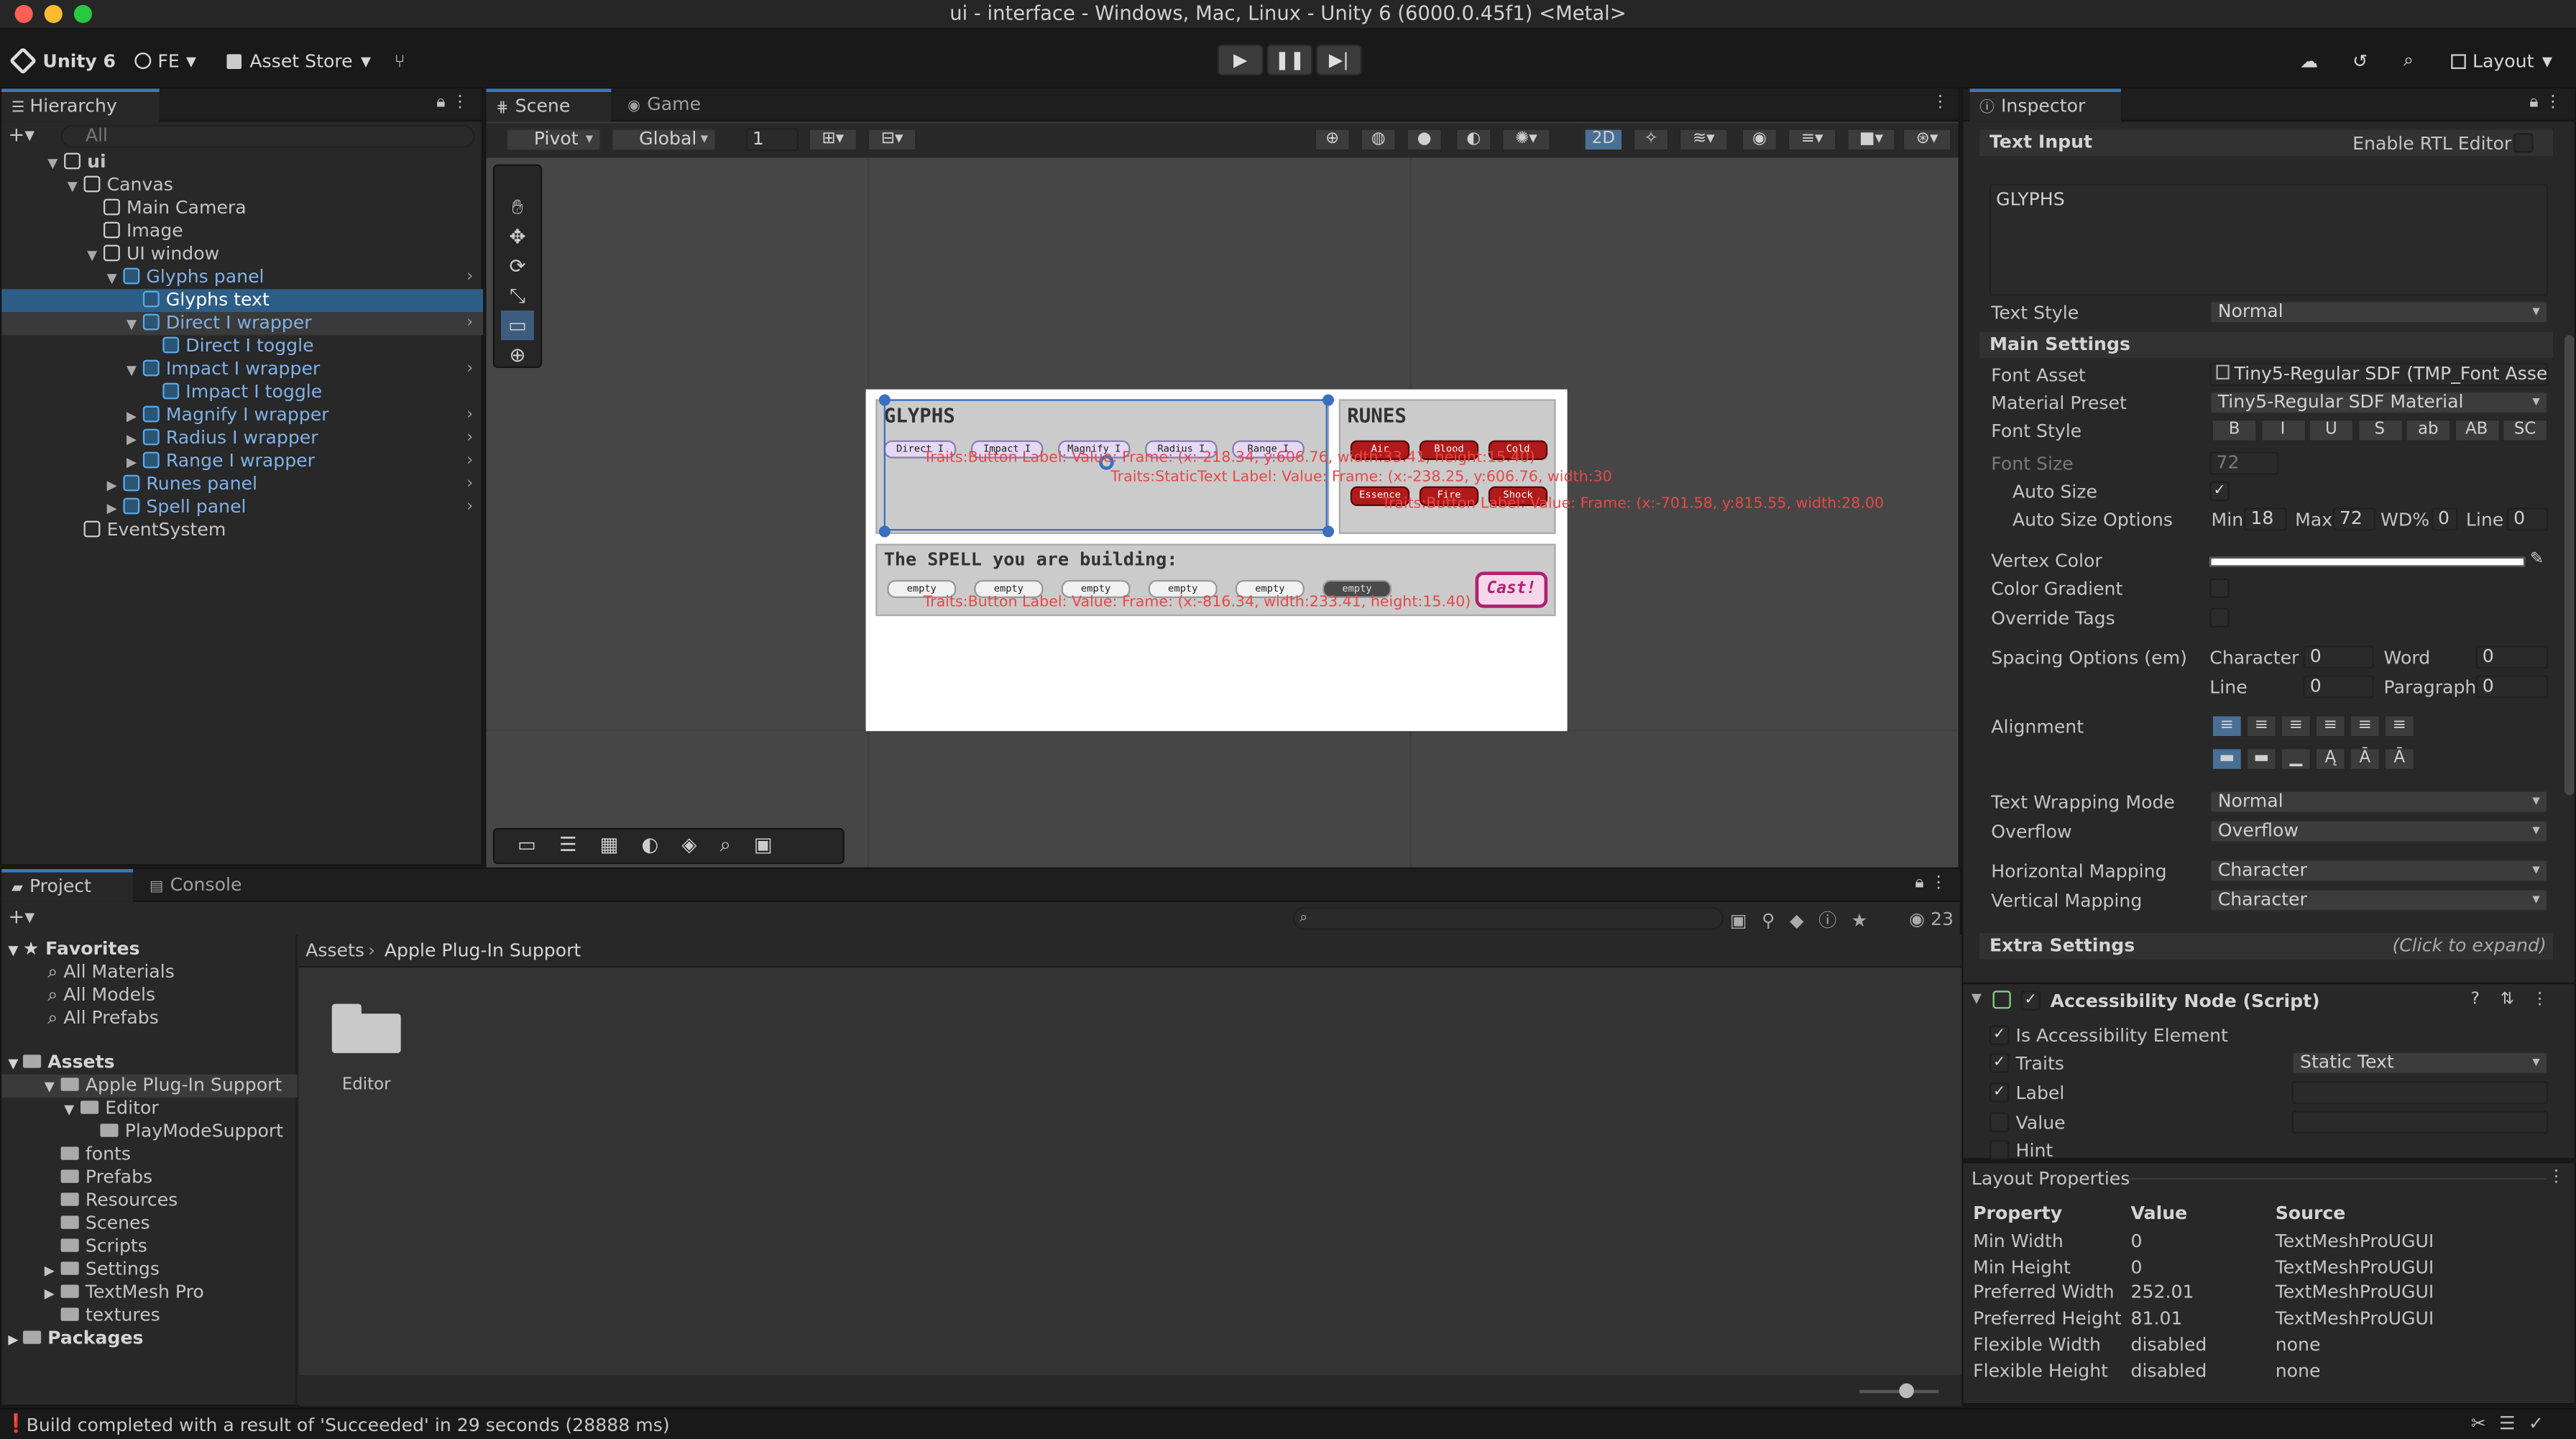 The image size is (2576, 1439). Describe the element at coordinates (2338, 687) in the screenshot. I see `line-spacing-field: 0` at that location.